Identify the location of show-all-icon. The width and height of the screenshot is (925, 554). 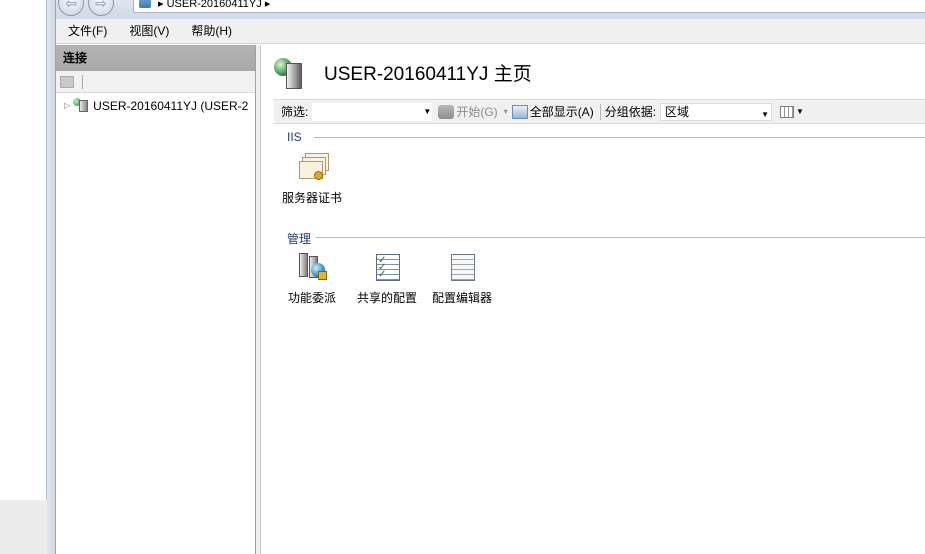
(519, 111).